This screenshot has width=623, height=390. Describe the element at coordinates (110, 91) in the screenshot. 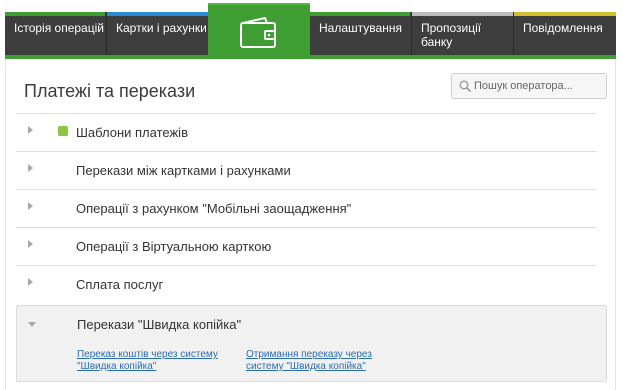

I see `page-title: Платежі та перекази` at that location.